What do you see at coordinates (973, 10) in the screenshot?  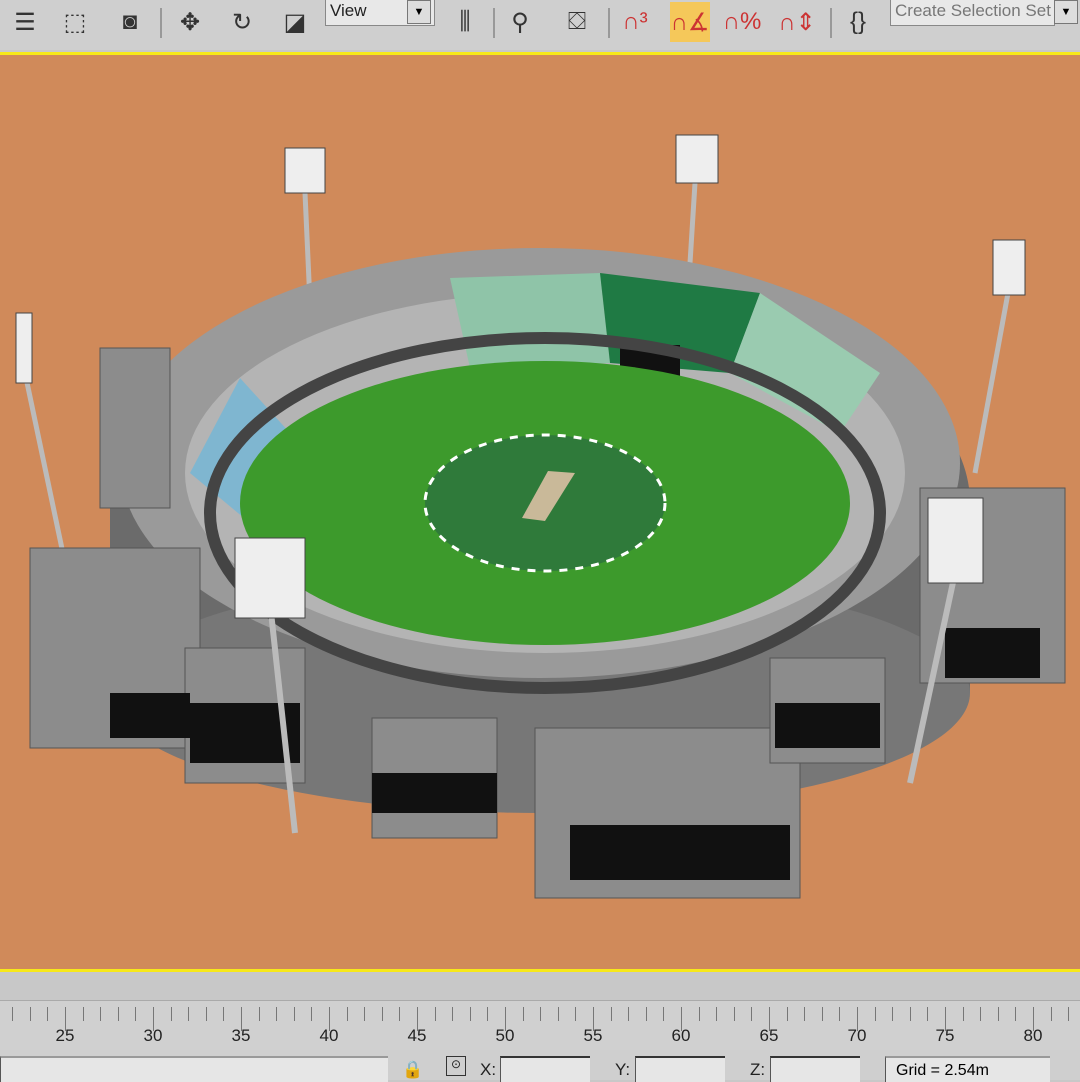 I see `named-selection-placeholder: Create Selection Set` at bounding box center [973, 10].